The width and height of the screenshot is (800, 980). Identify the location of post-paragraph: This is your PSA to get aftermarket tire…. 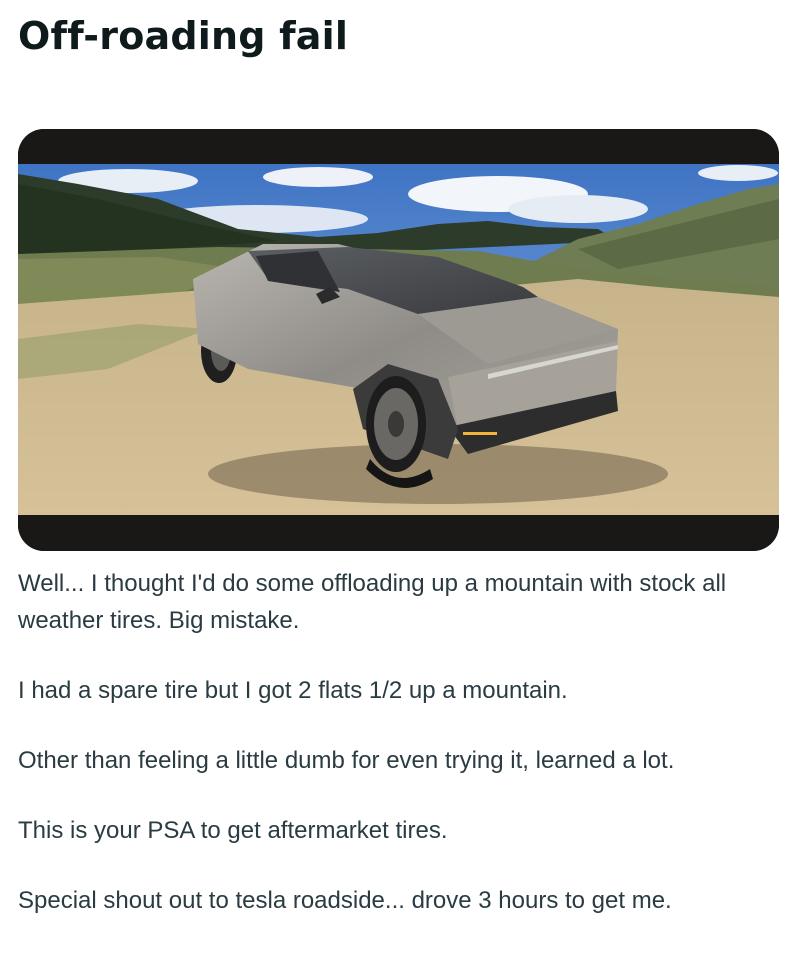
(233, 830).